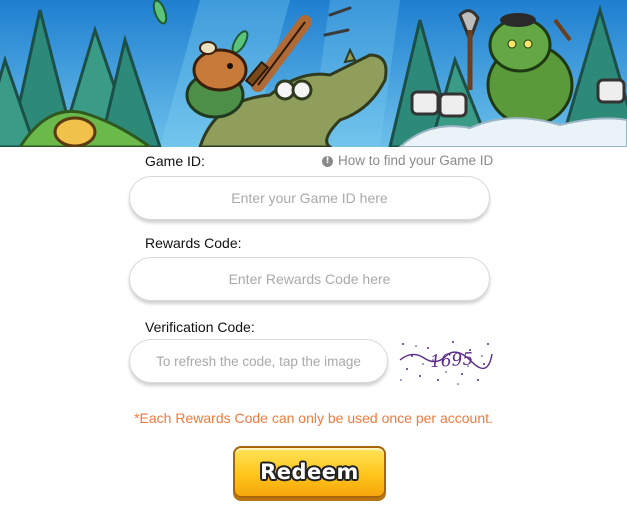 Image resolution: width=627 pixels, height=508 pixels. I want to click on captcha-image: 1695, so click(445, 362).